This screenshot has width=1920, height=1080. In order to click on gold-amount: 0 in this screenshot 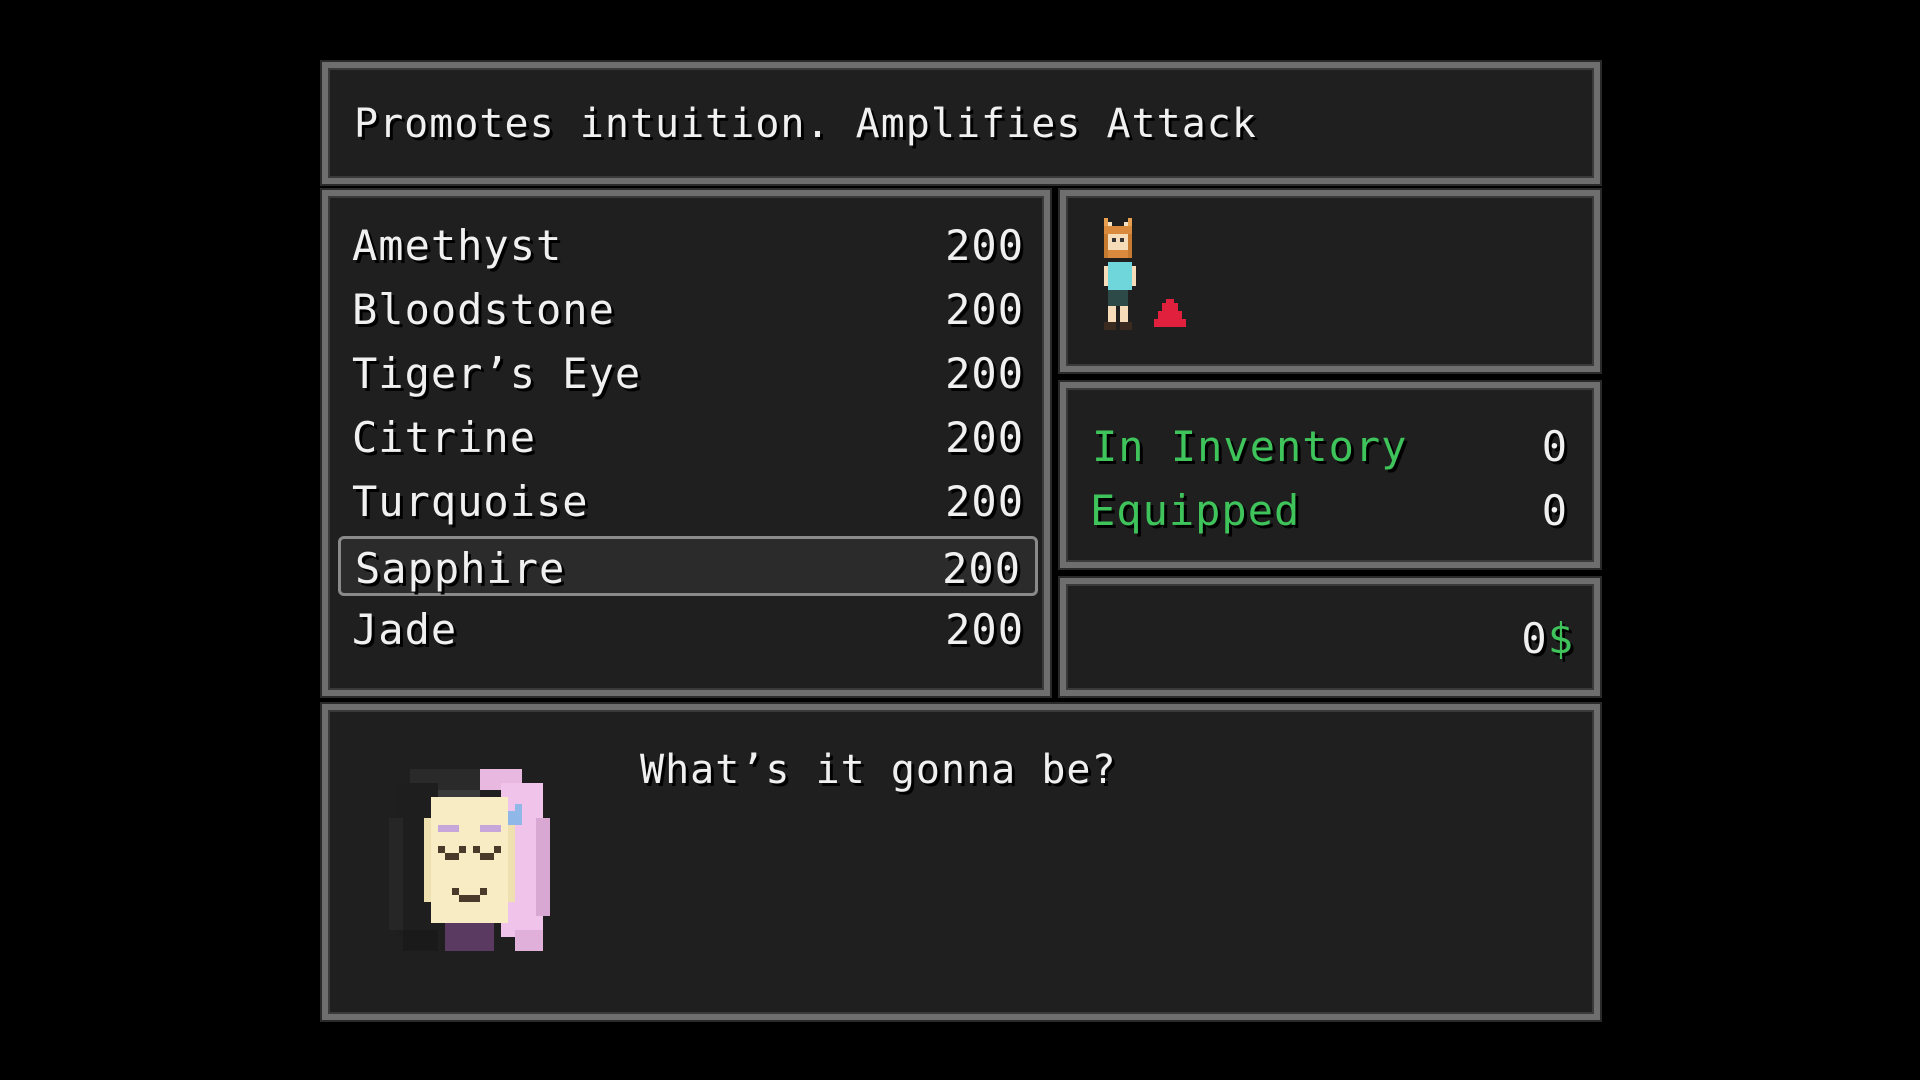, I will do `click(1534, 638)`.